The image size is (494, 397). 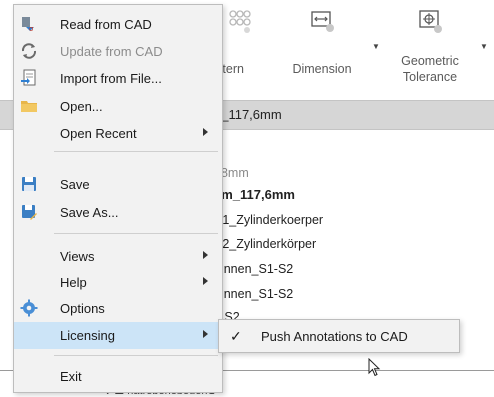 What do you see at coordinates (118, 184) in the screenshot?
I see `menu-item-save: Save` at bounding box center [118, 184].